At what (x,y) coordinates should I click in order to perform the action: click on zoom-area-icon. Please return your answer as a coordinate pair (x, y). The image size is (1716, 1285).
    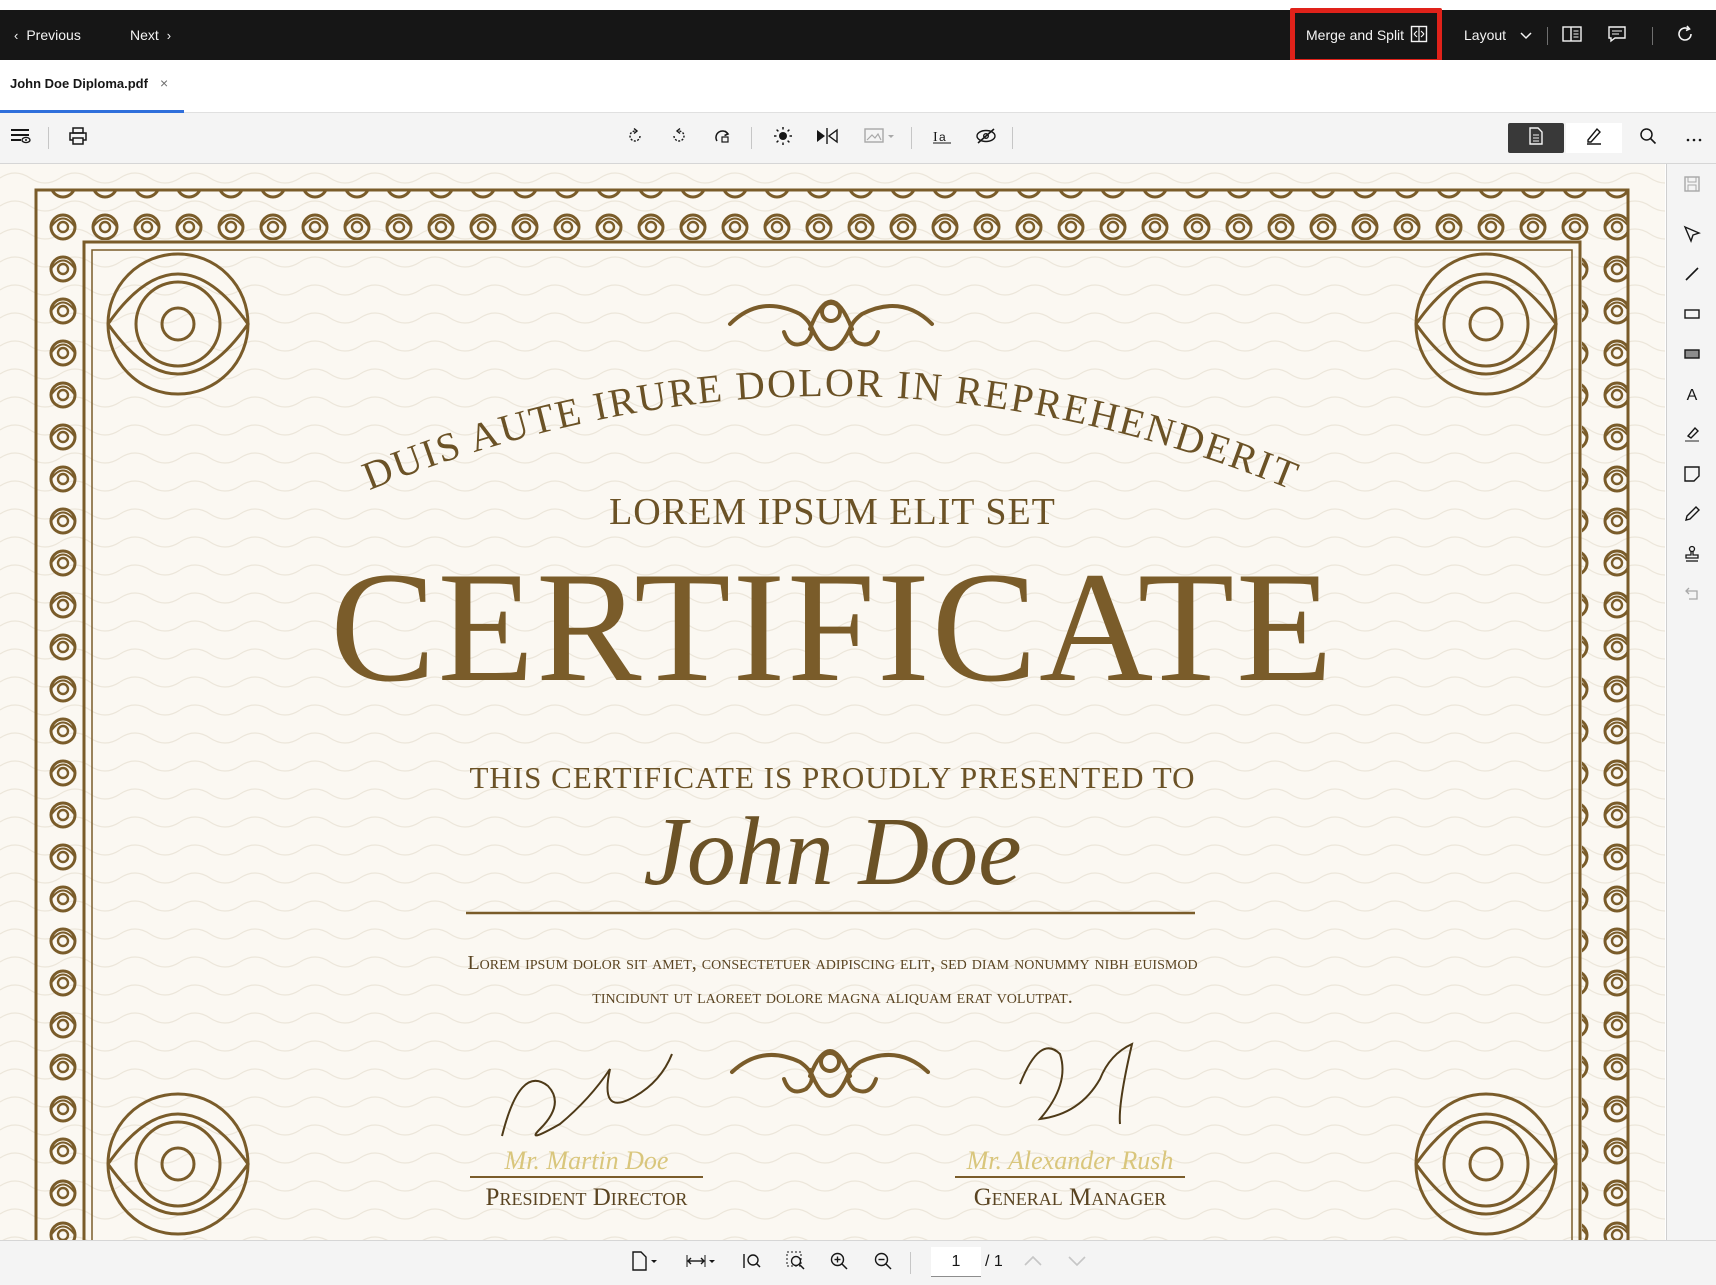
    Looking at the image, I should click on (752, 1263).